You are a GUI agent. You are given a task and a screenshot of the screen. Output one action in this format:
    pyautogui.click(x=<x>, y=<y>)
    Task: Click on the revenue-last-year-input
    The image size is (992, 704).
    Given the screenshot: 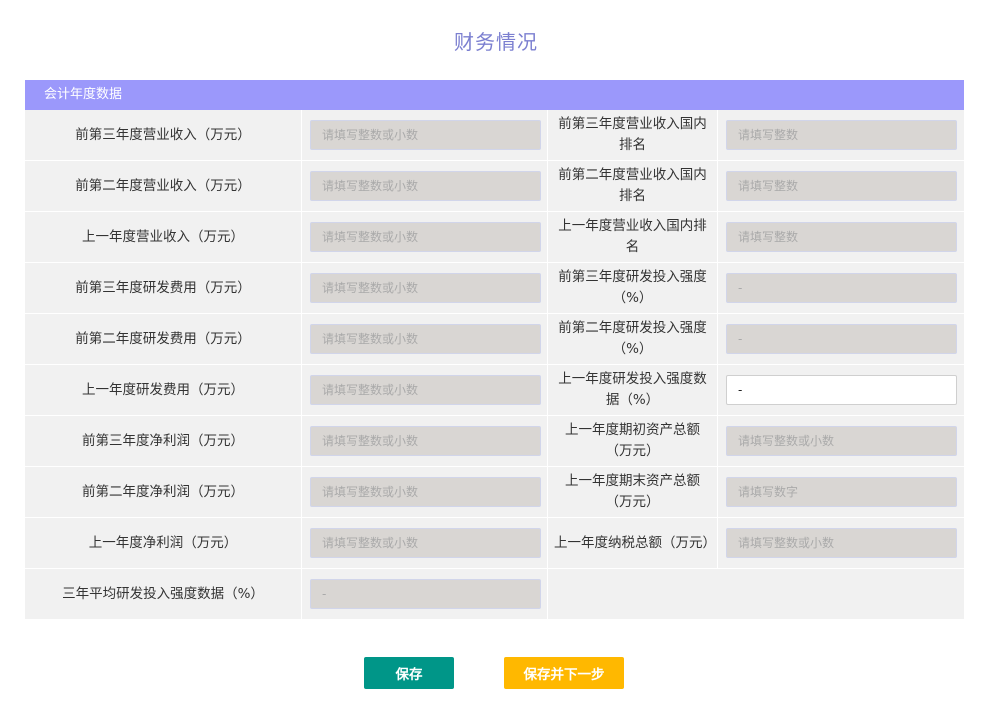 What is the action you would take?
    pyautogui.click(x=425, y=237)
    